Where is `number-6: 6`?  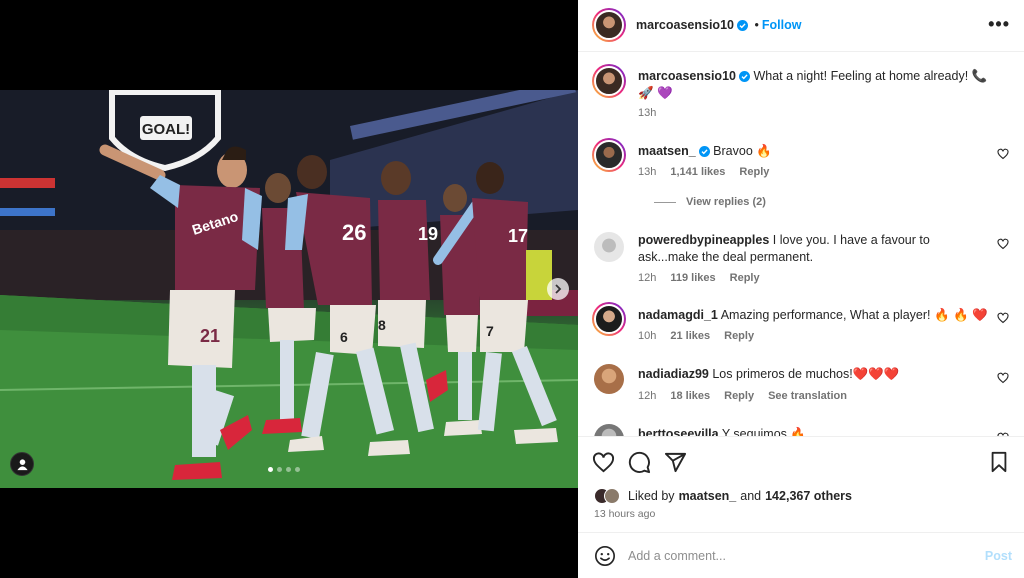 number-6: 6 is located at coordinates (344, 337).